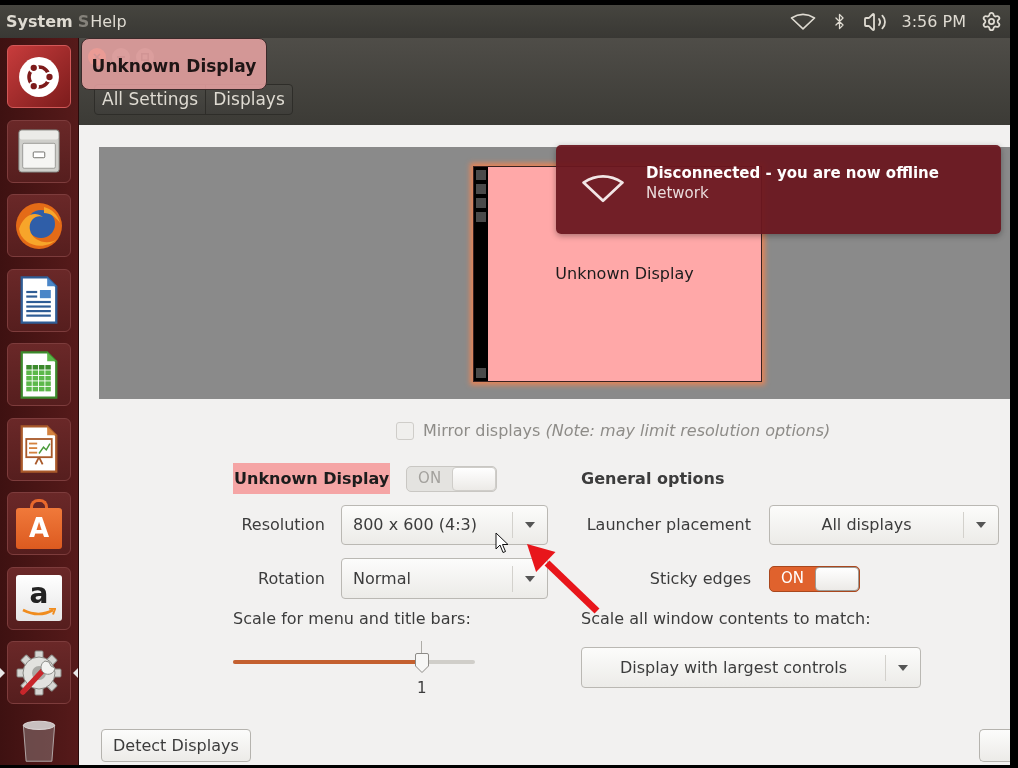 Image resolution: width=1018 pixels, height=768 pixels. Describe the element at coordinates (884, 525) in the screenshot. I see `dropdown: All displays` at that location.